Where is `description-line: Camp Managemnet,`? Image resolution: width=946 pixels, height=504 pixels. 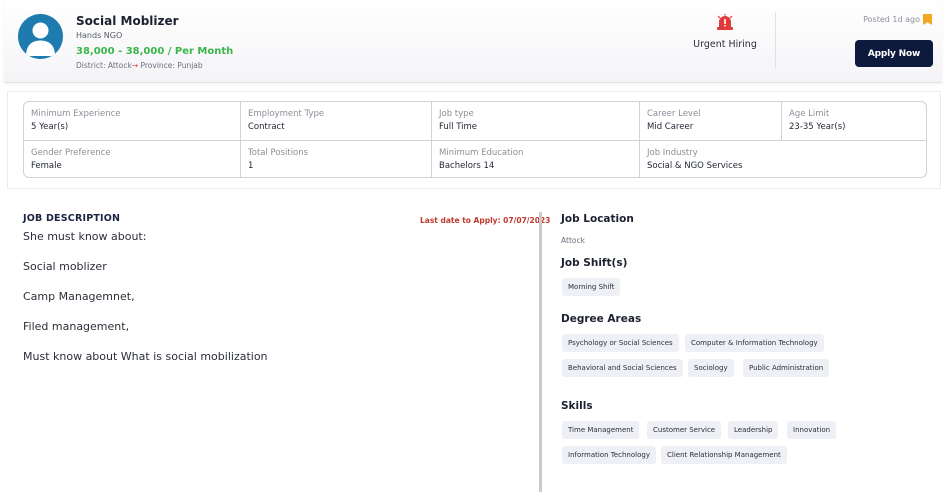 description-line: Camp Managemnet, is located at coordinates (79, 296).